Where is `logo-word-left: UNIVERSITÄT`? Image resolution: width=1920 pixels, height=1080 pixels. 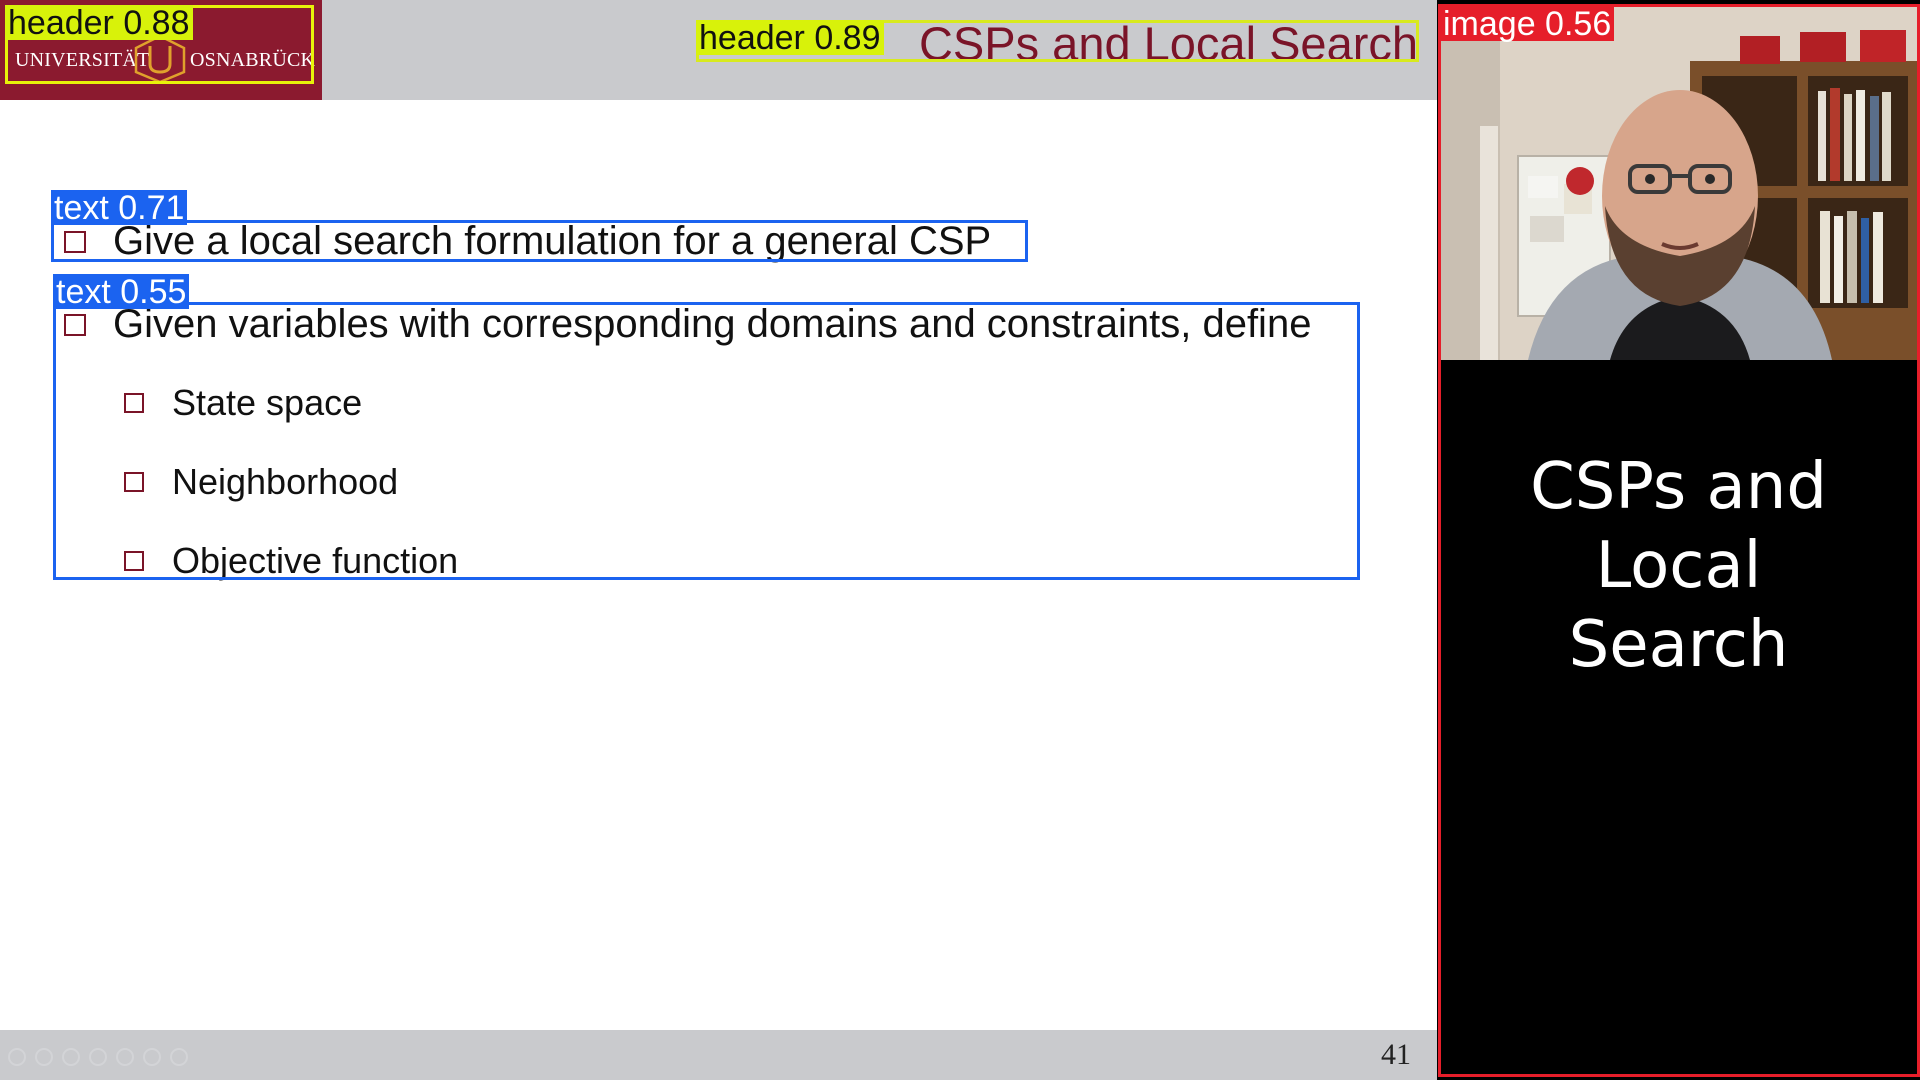
logo-word-left: UNIVERSITÄT is located at coordinates (82, 60).